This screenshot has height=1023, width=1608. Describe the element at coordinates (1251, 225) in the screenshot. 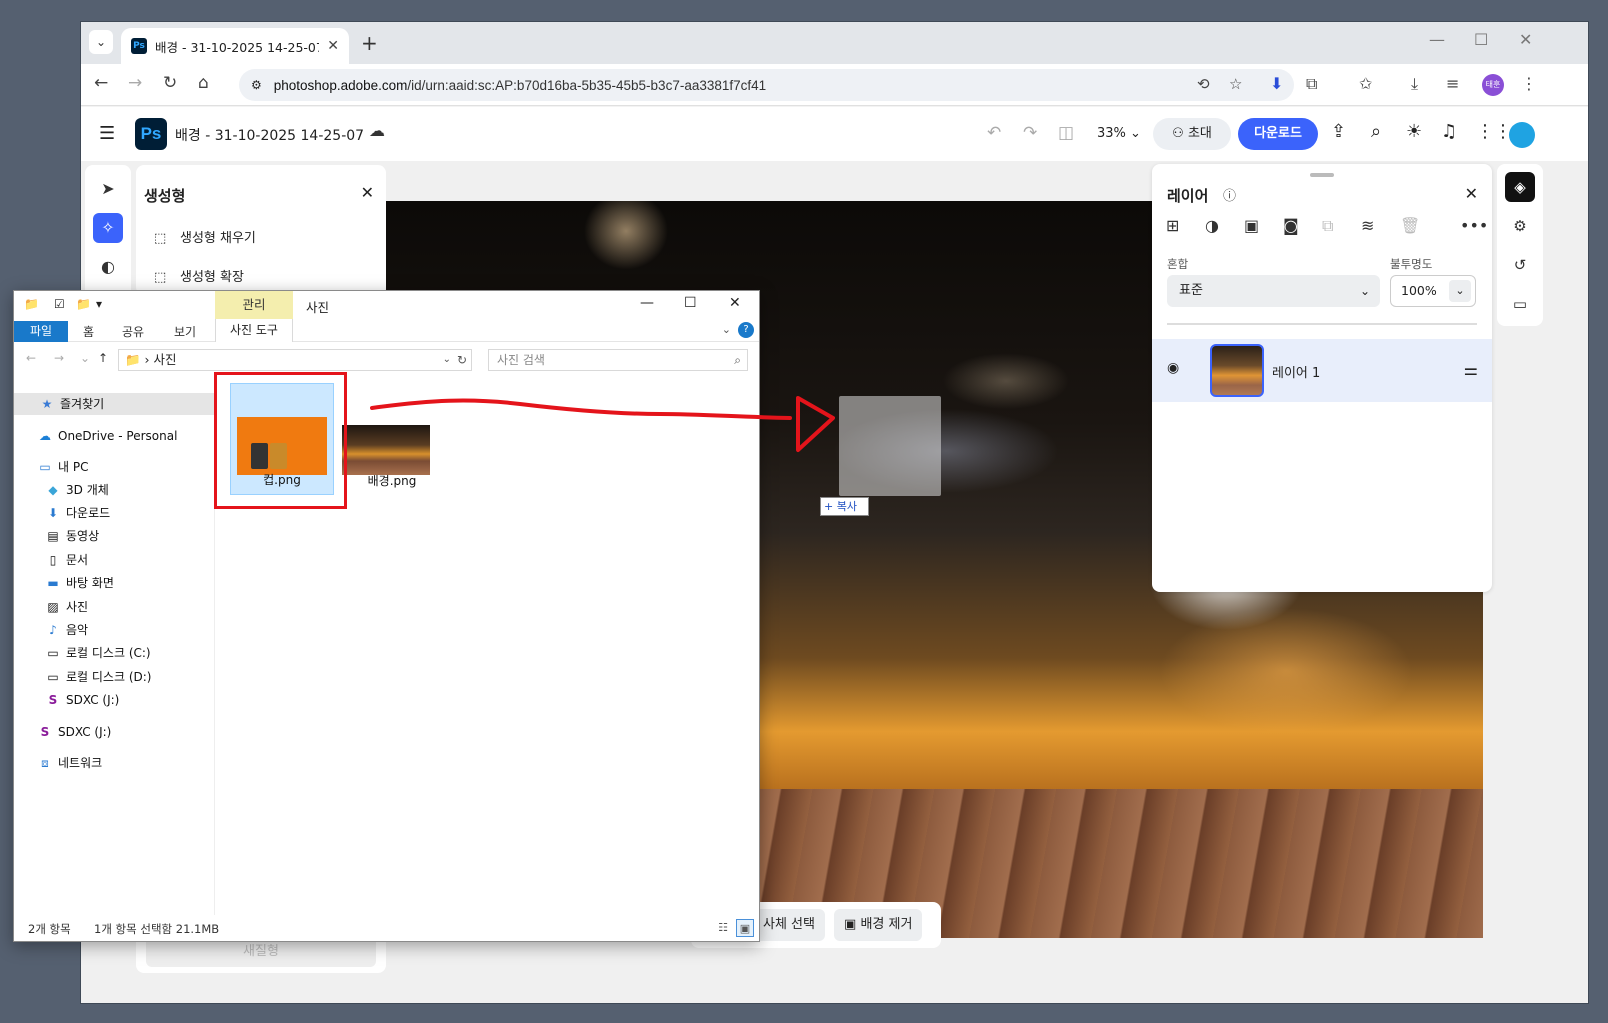

I see `mask-icon: ▣` at that location.